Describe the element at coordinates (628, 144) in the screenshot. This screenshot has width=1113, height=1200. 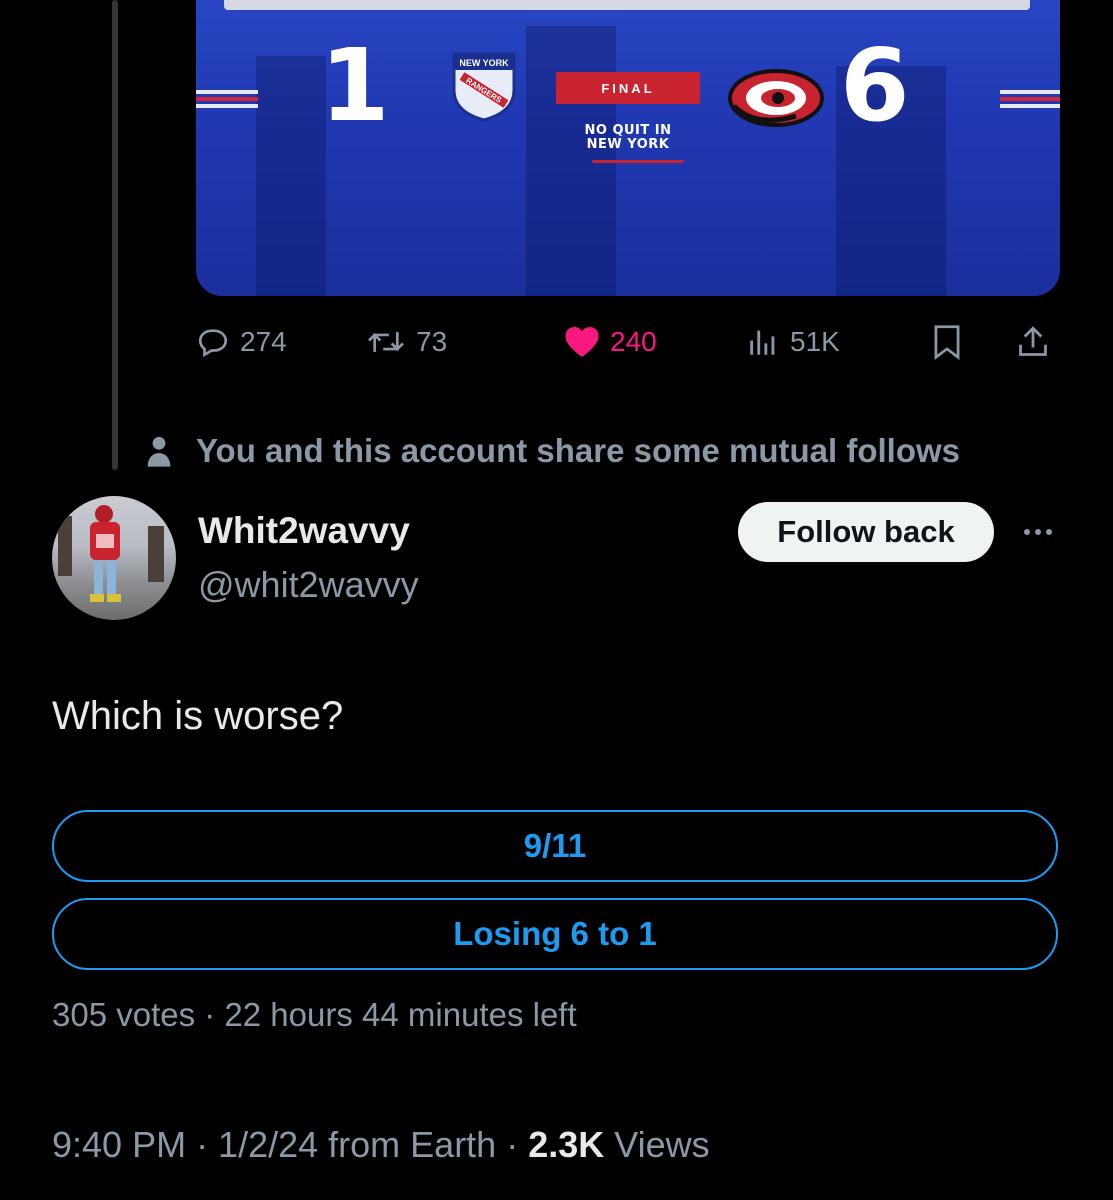
I see `tagline-line-2: NEW YORK` at that location.